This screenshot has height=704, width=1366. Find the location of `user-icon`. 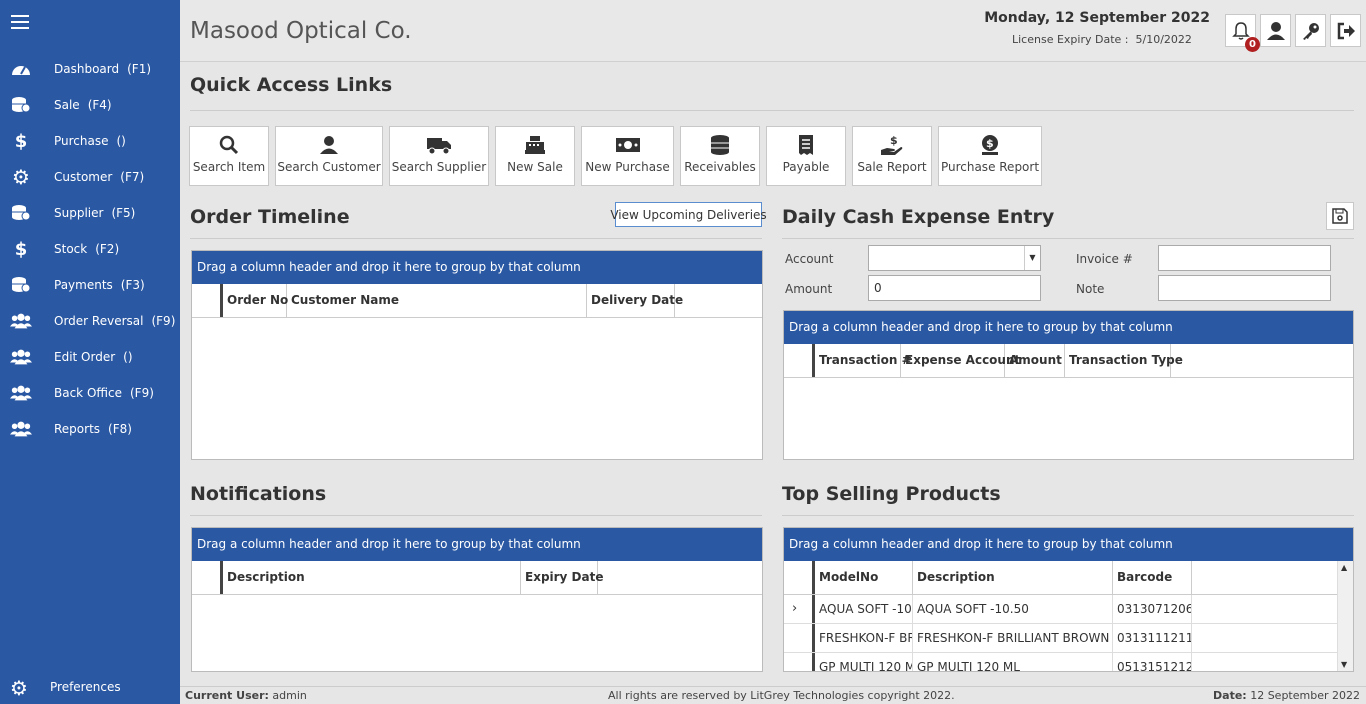

user-icon is located at coordinates (1275, 30).